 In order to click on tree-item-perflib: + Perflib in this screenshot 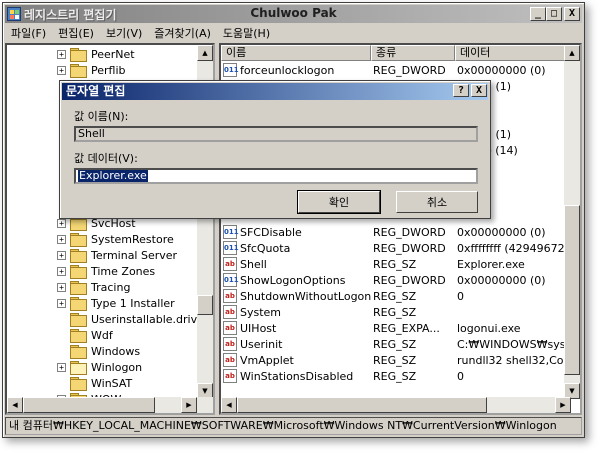, I will do `click(91, 70)`.